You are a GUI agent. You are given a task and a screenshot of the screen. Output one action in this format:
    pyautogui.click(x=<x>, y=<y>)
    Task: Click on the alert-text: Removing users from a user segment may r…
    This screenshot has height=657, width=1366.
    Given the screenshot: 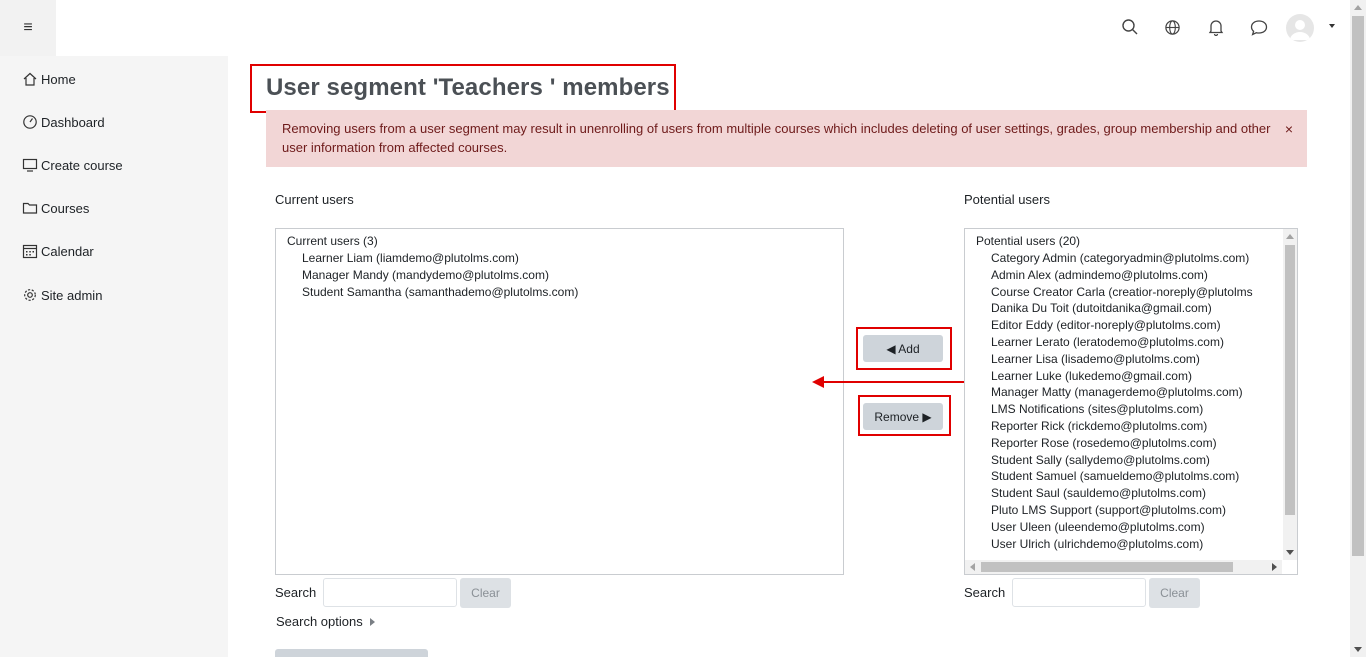 What is the action you would take?
    pyautogui.click(x=776, y=138)
    